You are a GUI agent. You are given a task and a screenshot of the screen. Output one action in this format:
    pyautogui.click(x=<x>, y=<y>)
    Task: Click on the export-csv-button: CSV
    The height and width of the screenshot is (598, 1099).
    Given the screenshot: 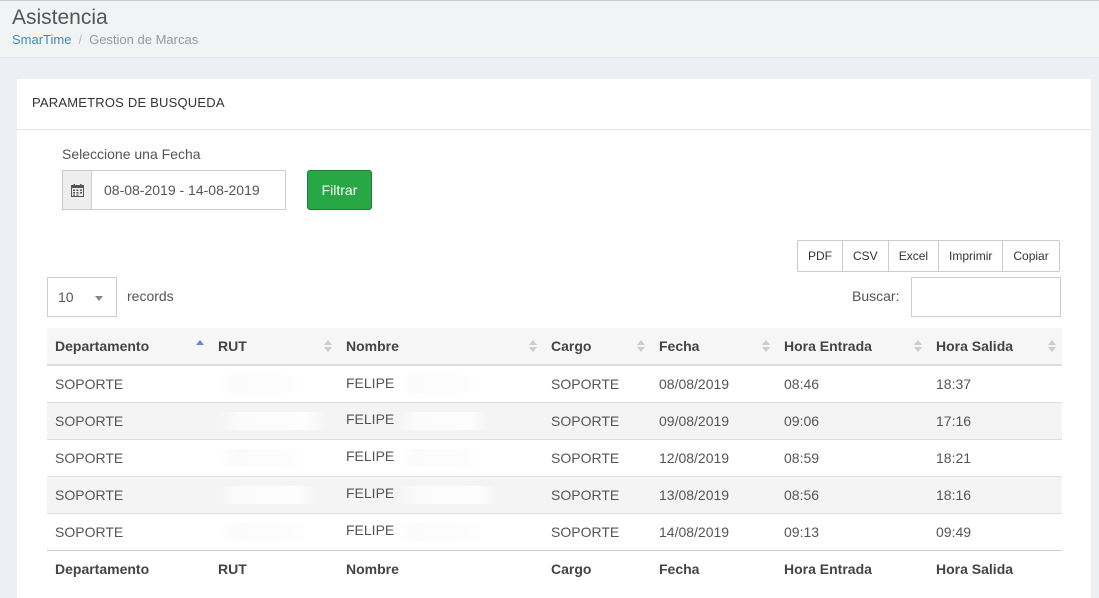 What is the action you would take?
    pyautogui.click(x=865, y=256)
    